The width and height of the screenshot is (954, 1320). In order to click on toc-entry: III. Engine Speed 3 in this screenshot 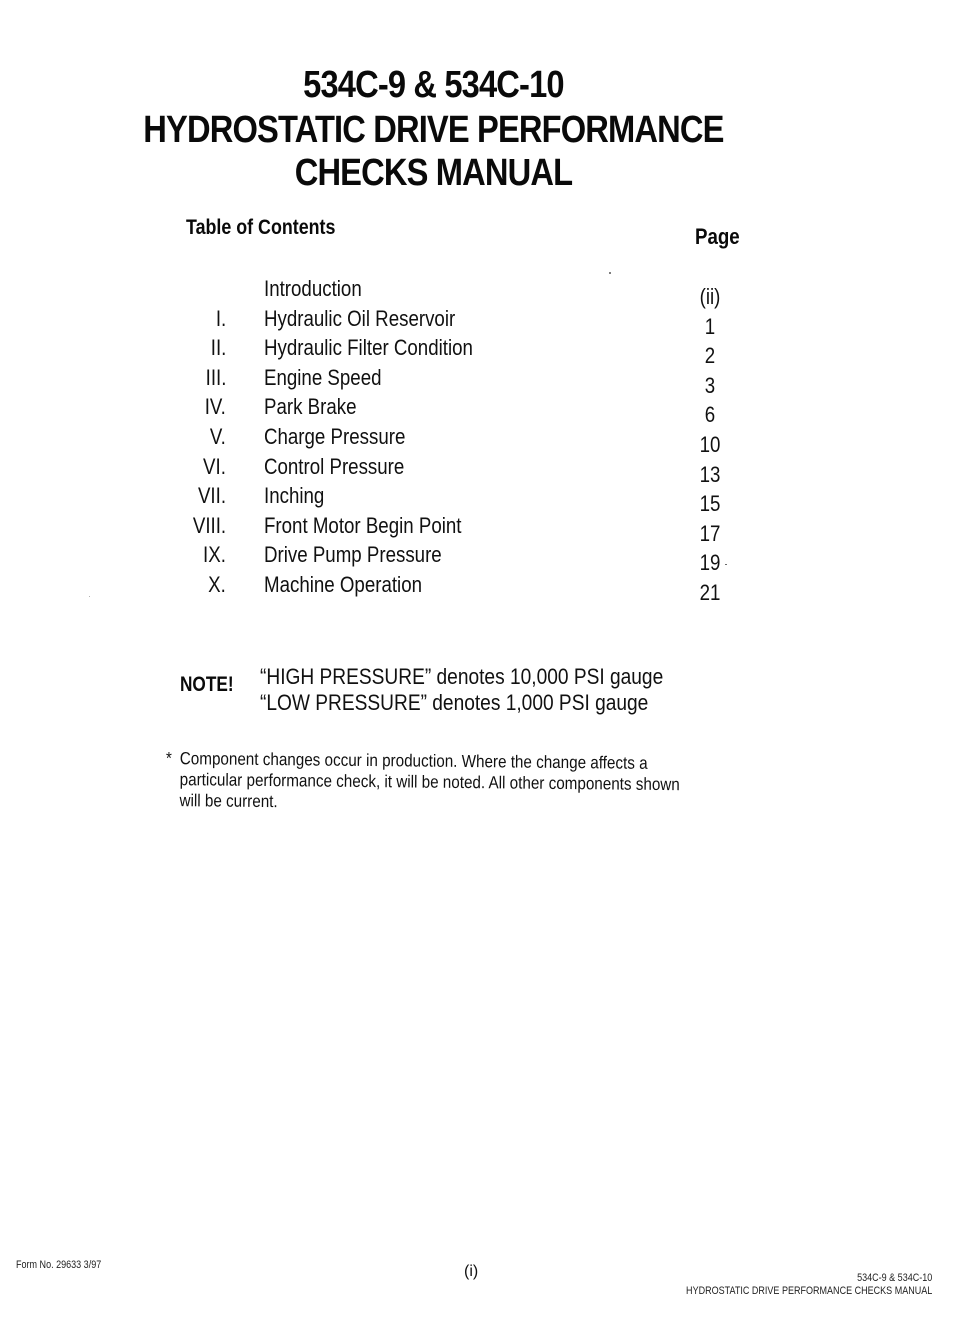, I will do `click(477, 381)`.